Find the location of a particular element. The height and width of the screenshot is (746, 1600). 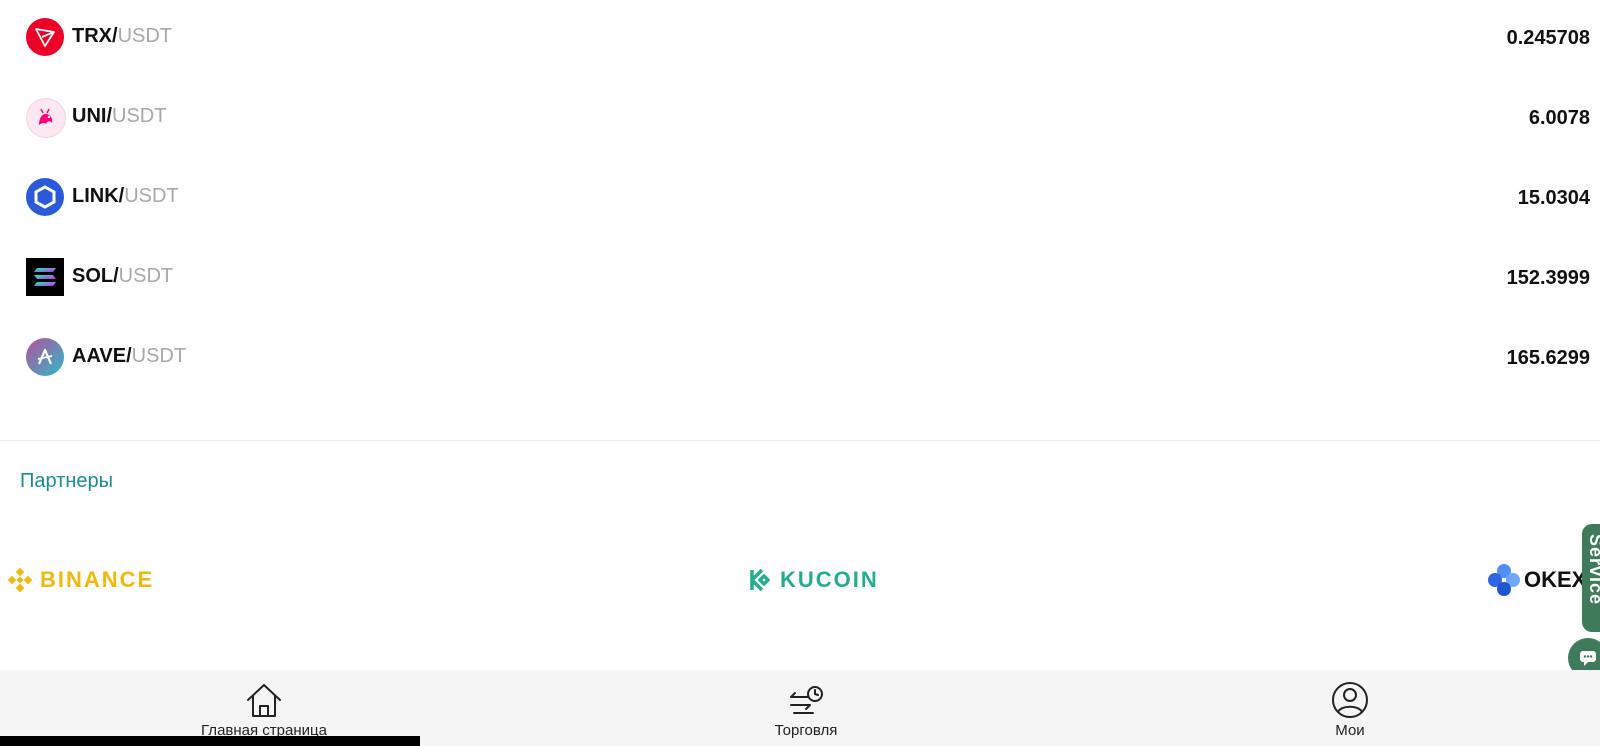

solana-icon is located at coordinates (45, 277).